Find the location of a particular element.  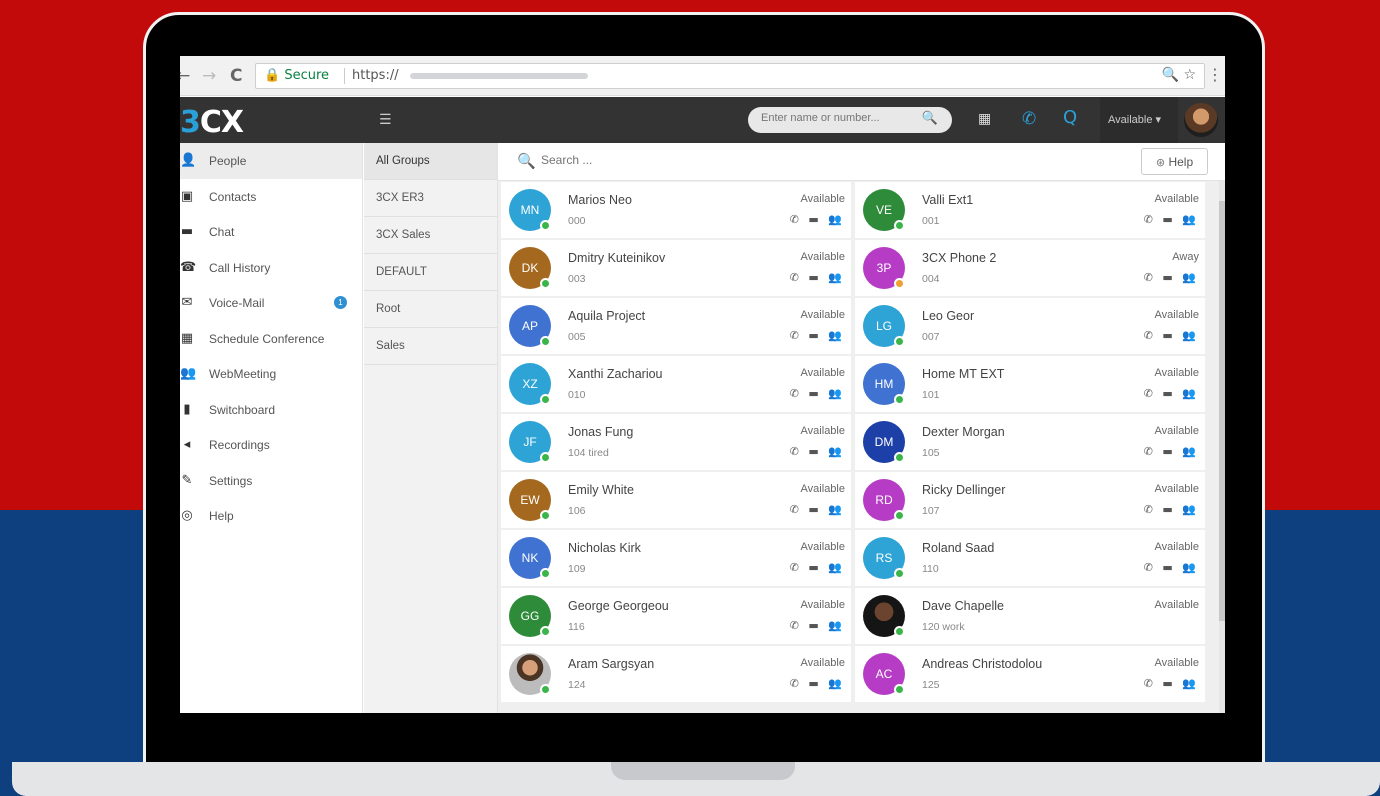

dialpad-icon: ▦ is located at coordinates (984, 119).